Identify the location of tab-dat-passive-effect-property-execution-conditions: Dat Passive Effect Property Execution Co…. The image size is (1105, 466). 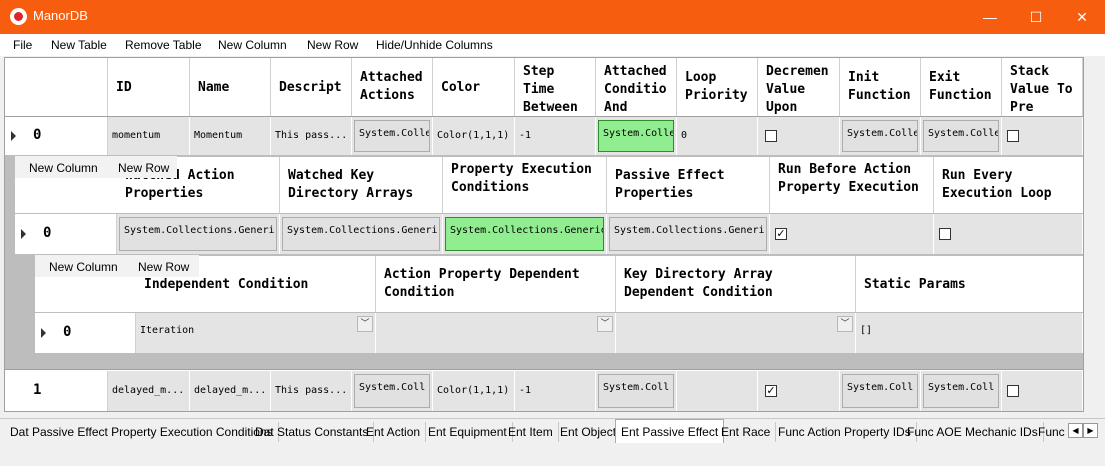
(142, 432).